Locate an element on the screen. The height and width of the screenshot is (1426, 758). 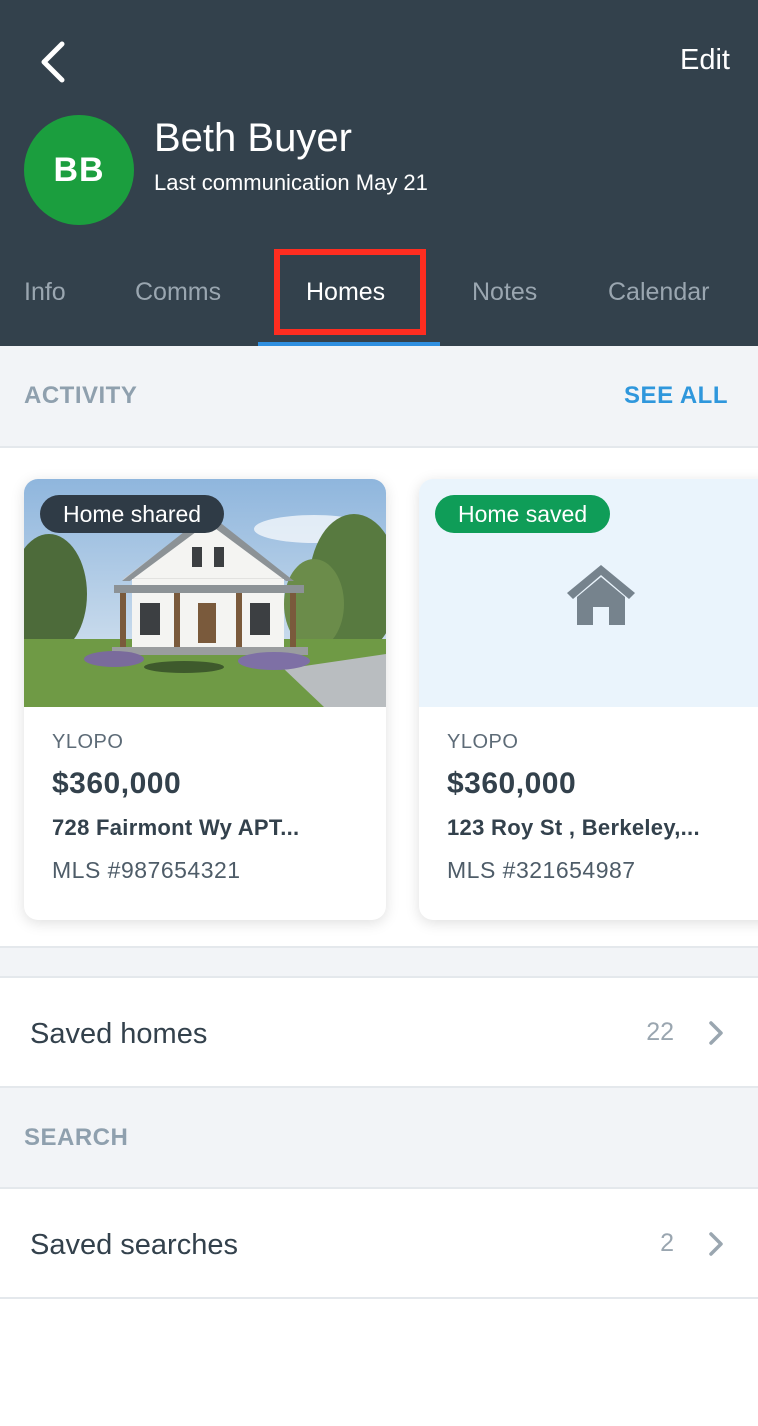
avatar: BB is located at coordinates (79, 170).